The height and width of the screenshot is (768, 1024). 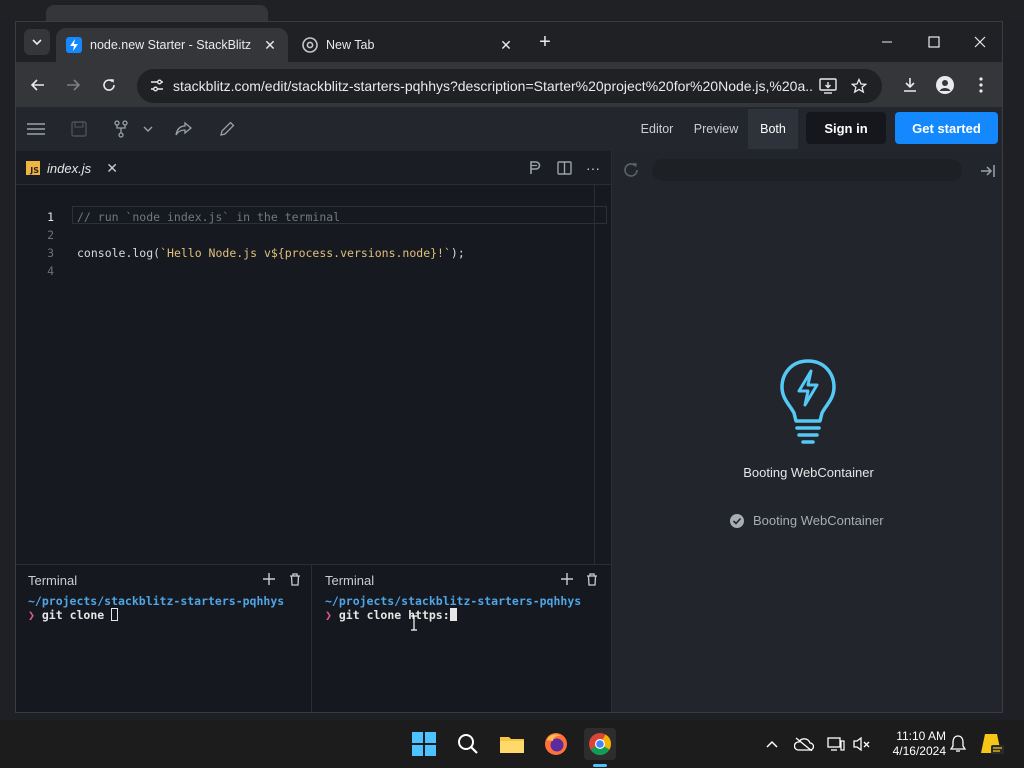 I want to click on chrome-taskbar-button, so click(x=600, y=744).